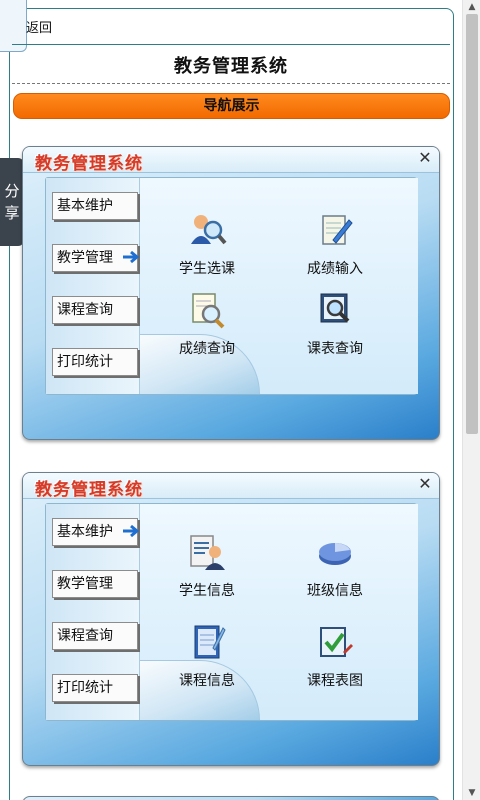 The height and width of the screenshot is (800, 480). Describe the element at coordinates (335, 269) in the screenshot. I see `func-label: 成绩输入` at that location.